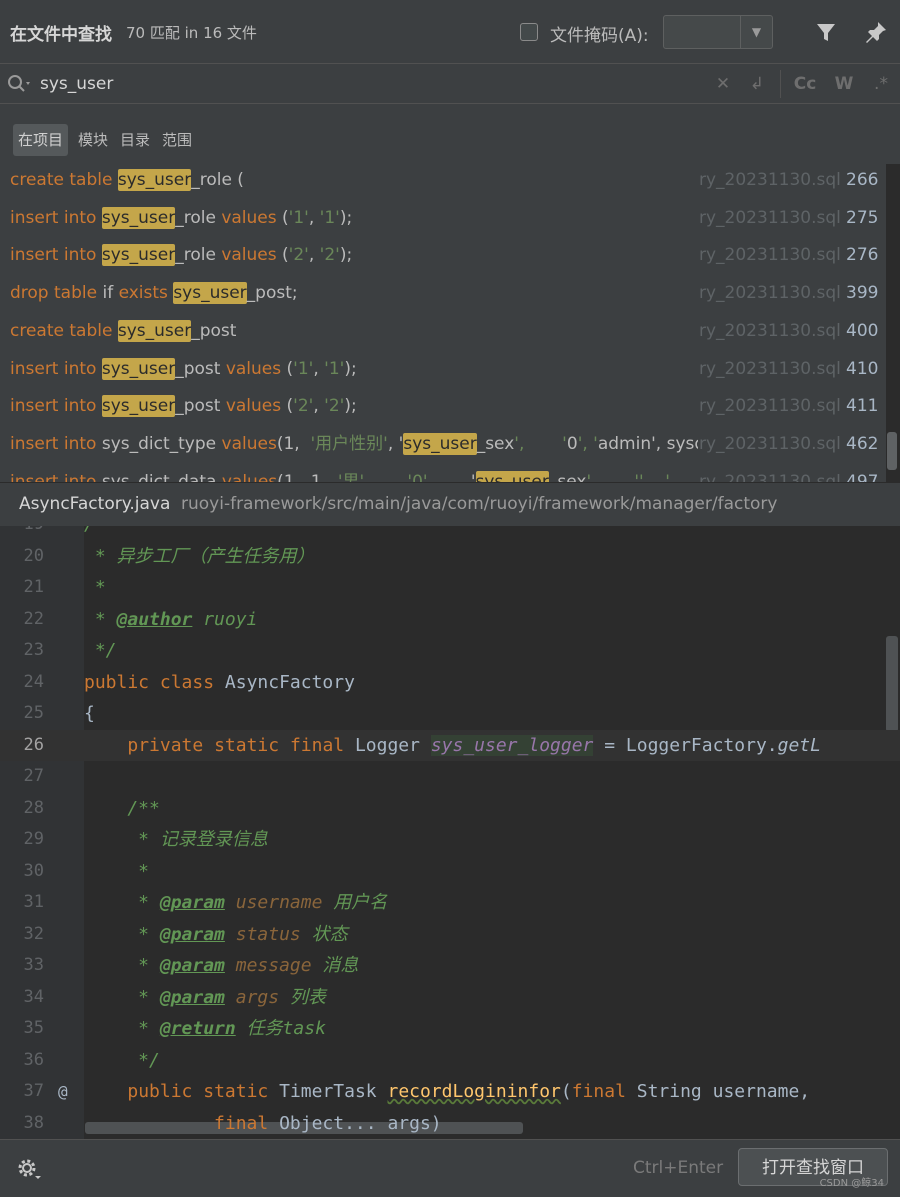 This screenshot has width=900, height=1197. Describe the element at coordinates (33, 1028) in the screenshot. I see `line-number: 35` at that location.